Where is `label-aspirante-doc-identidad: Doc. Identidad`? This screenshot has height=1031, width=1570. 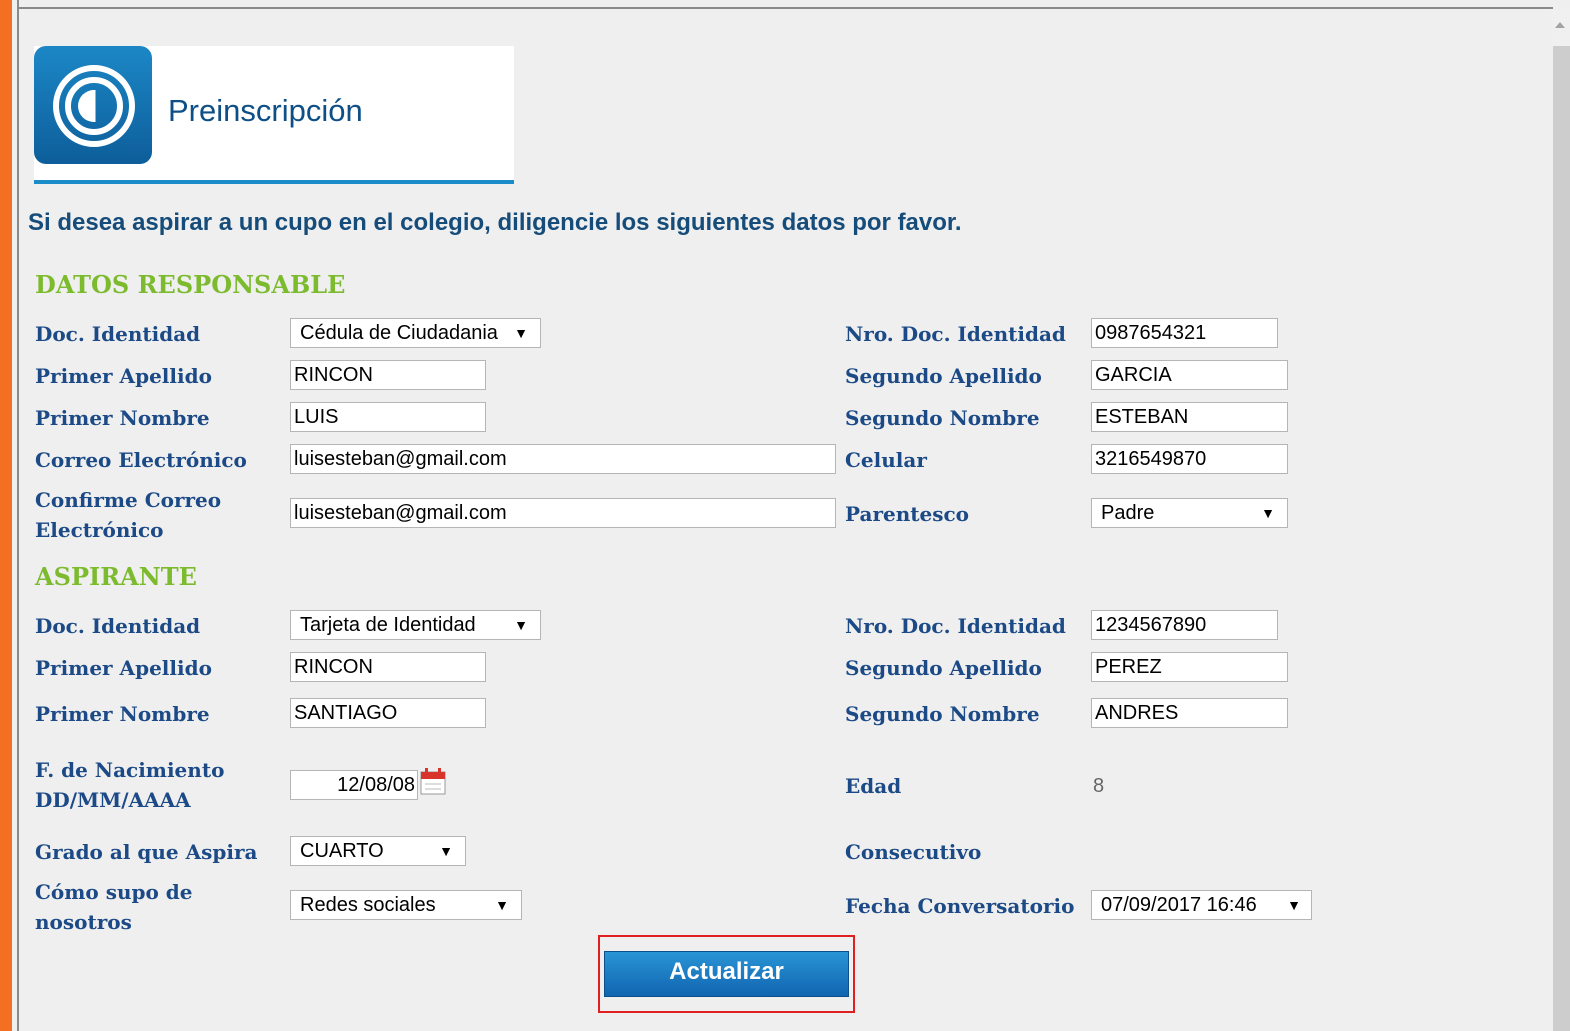
label-aspirante-doc-identidad: Doc. Identidad is located at coordinates (118, 626).